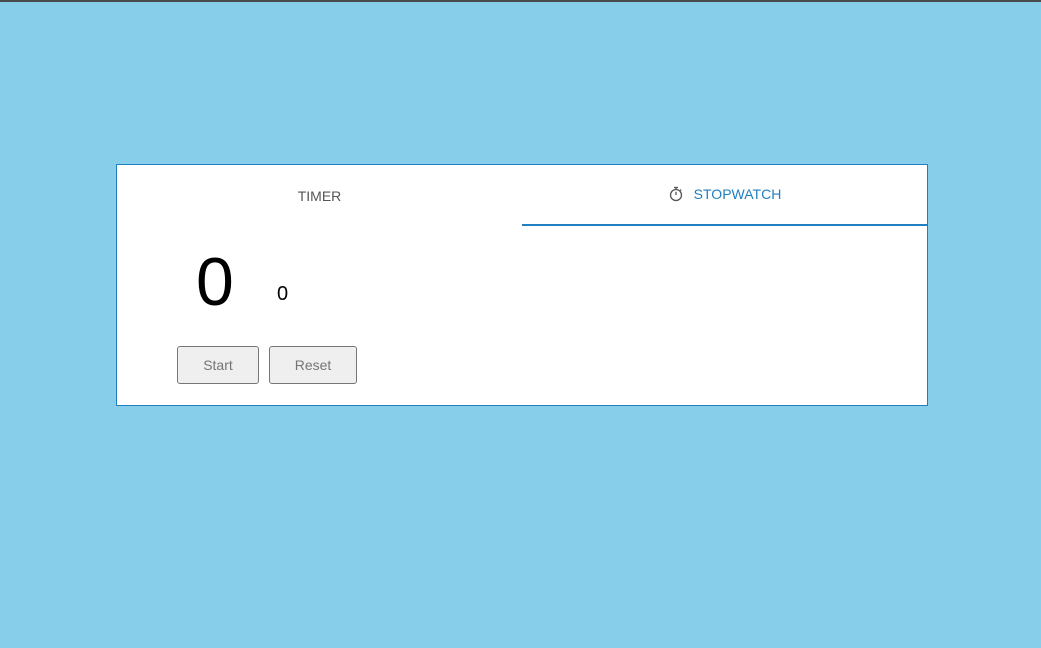 This screenshot has width=1041, height=648. I want to click on stopwatch-display: 0 0, so click(319, 286).